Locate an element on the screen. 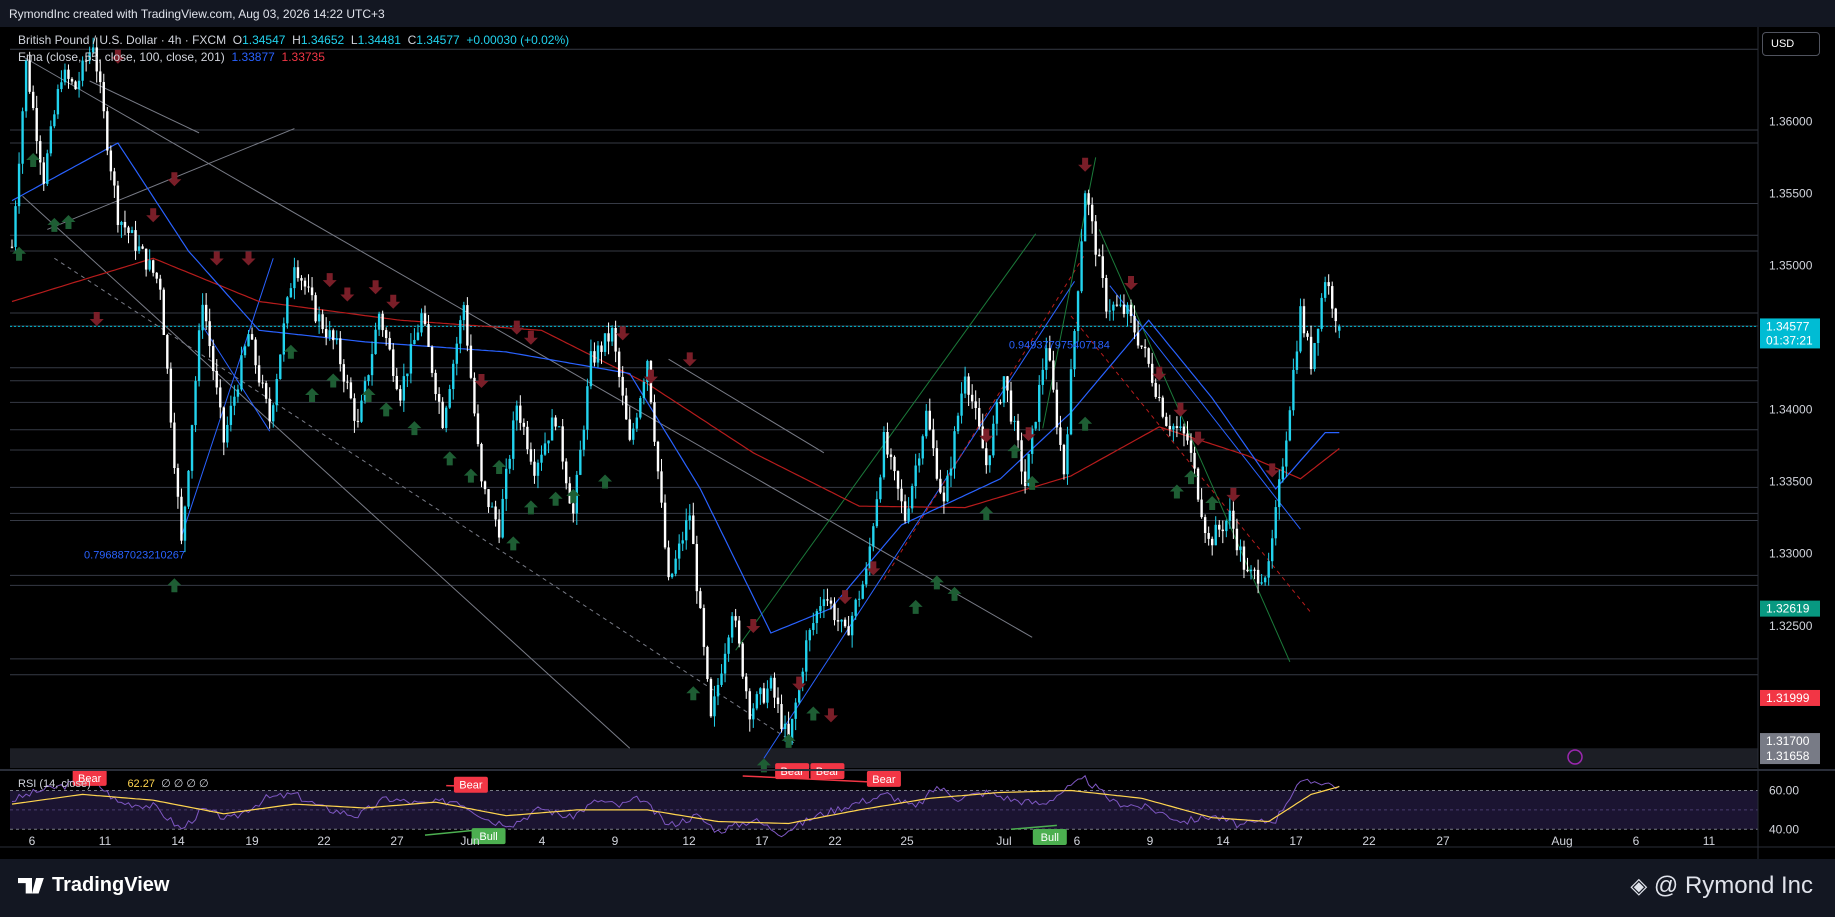 The image size is (1835, 917). currency-button: USD is located at coordinates (1791, 44).